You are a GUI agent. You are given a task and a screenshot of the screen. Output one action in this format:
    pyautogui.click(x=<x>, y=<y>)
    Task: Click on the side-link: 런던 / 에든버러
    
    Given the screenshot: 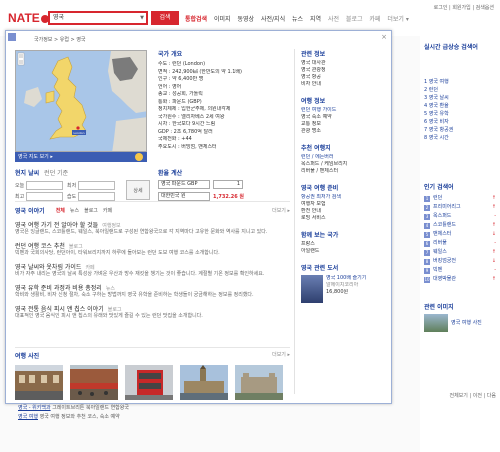 What is the action you would take?
    pyautogui.click(x=343, y=157)
    